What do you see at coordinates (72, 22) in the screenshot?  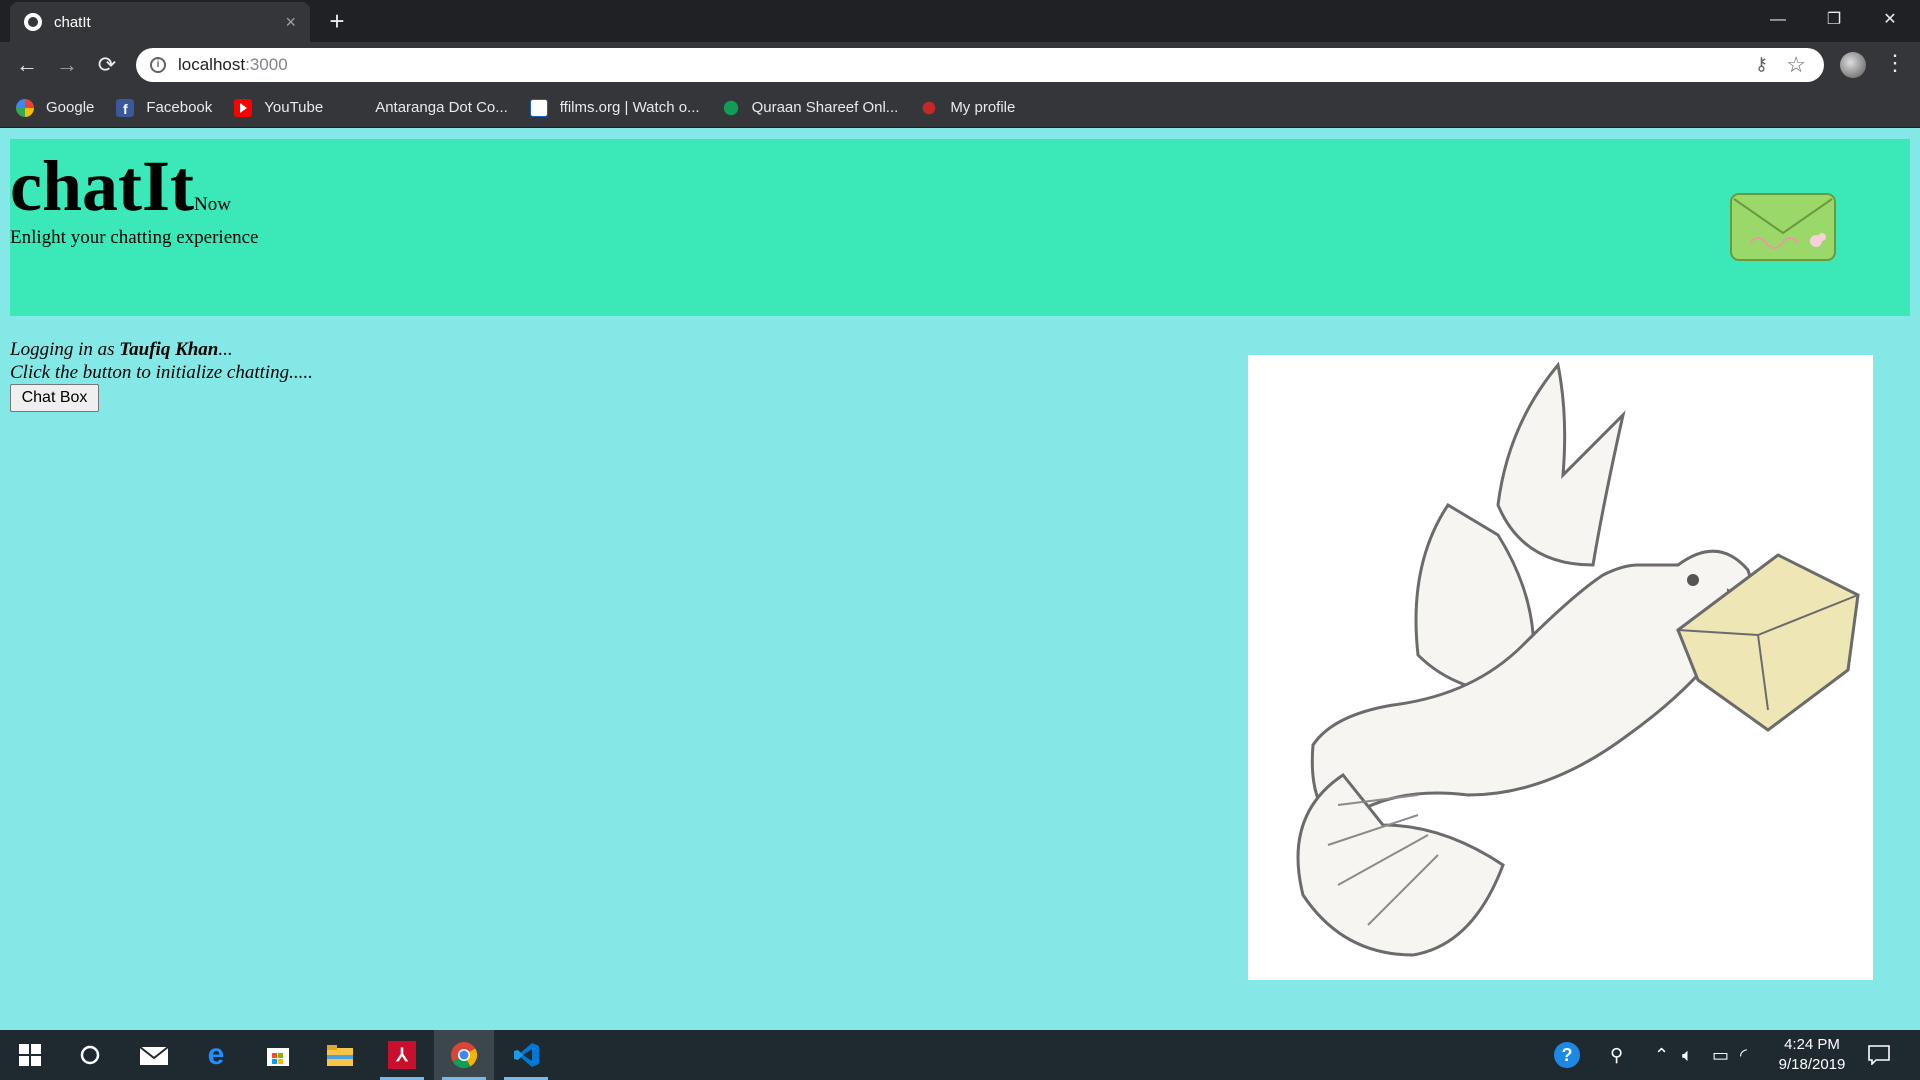 I see `tab-title: chatIt` at bounding box center [72, 22].